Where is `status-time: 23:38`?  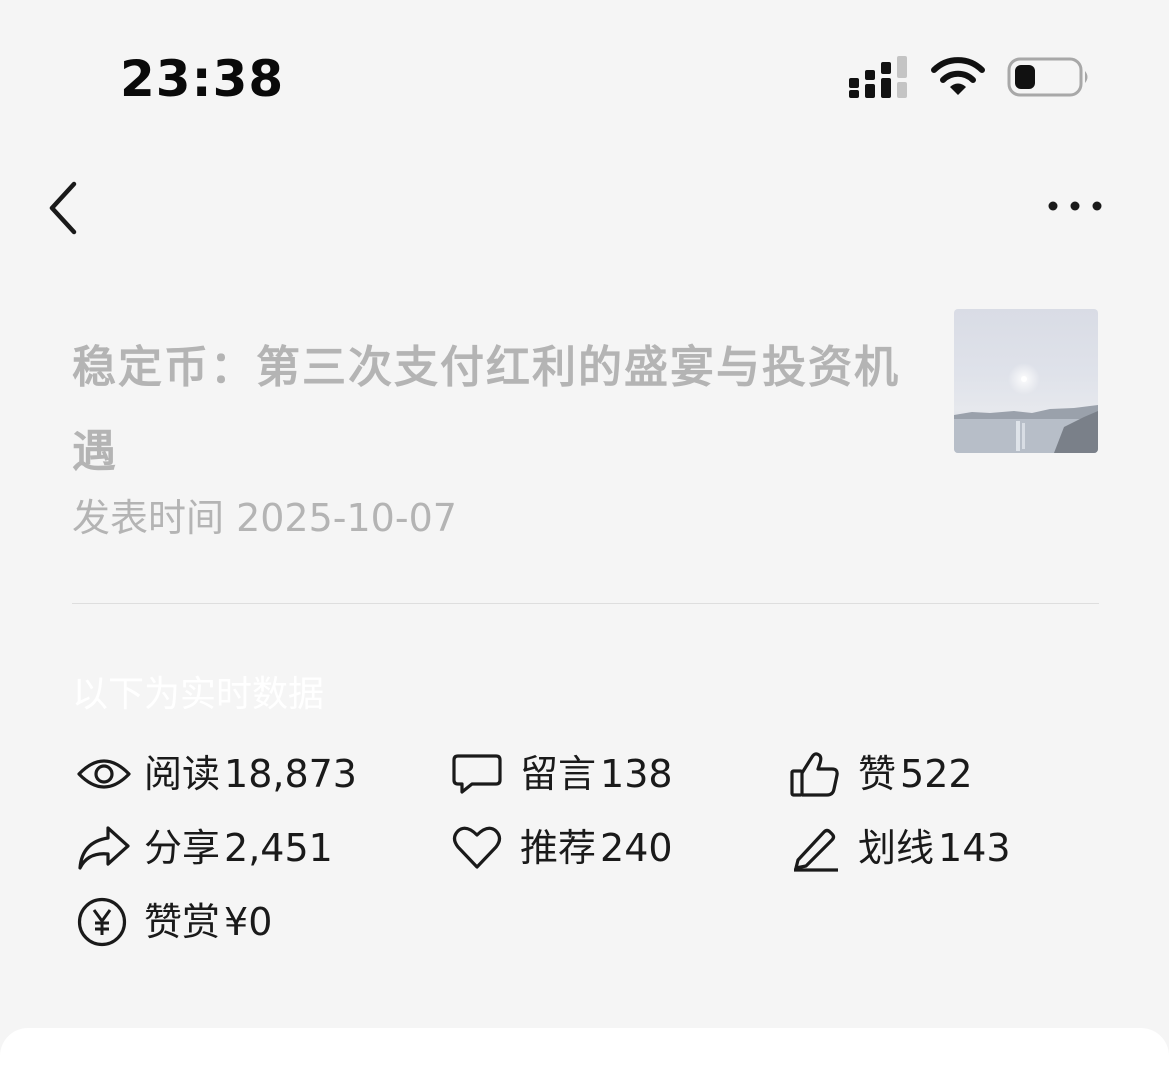
status-time: 23:38 is located at coordinates (202, 79).